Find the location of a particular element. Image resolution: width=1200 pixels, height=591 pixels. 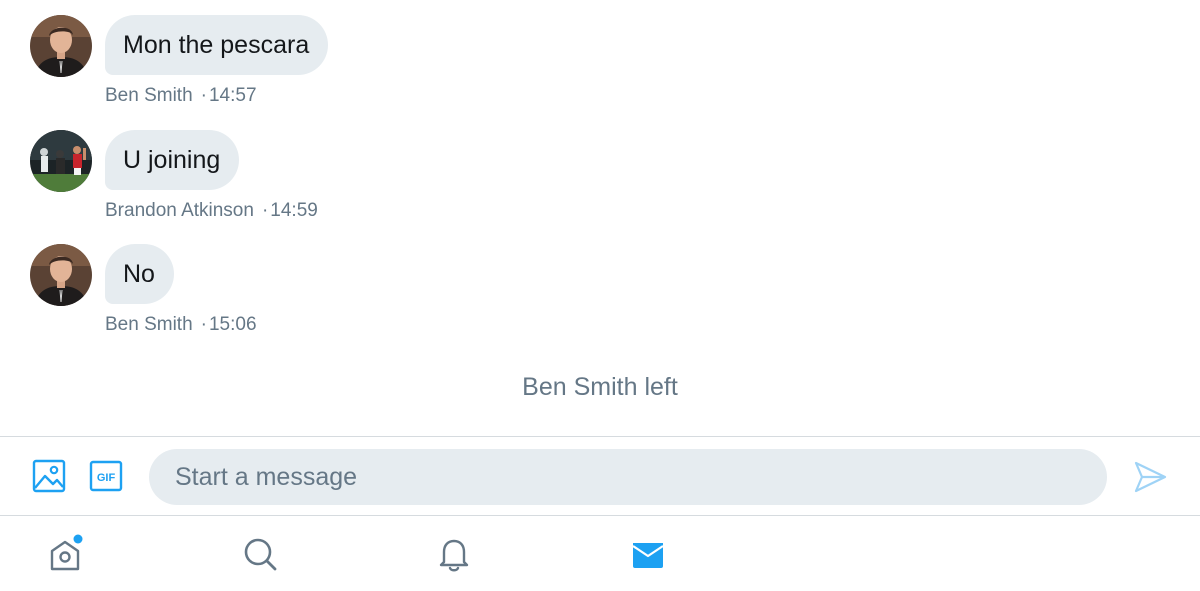

message-timestamp: 15:06 is located at coordinates (232, 324).